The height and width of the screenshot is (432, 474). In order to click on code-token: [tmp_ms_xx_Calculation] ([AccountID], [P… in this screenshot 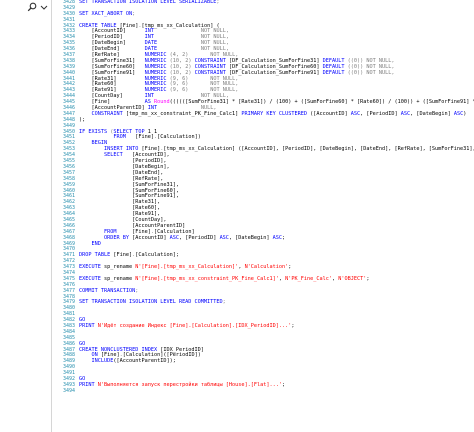, I will do `click(318, 149)`.